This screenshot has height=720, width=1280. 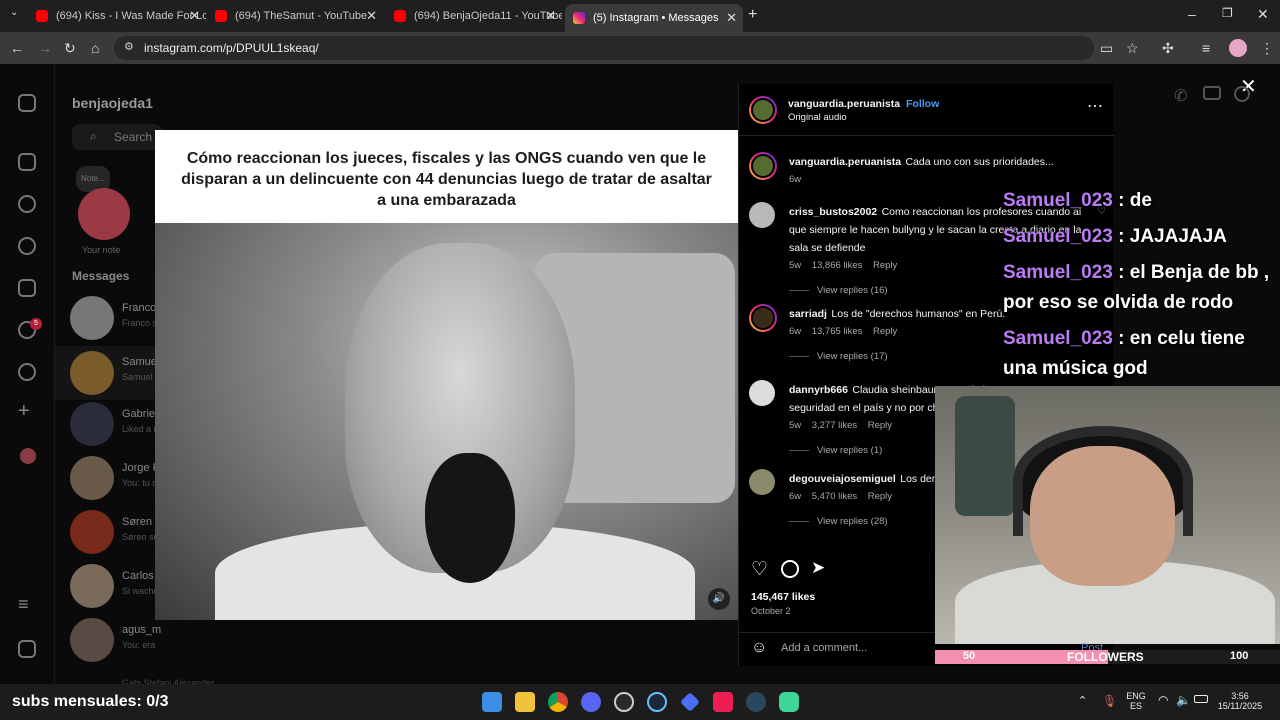 I want to click on bookmark-star-icon: ☆, so click(x=1132, y=48).